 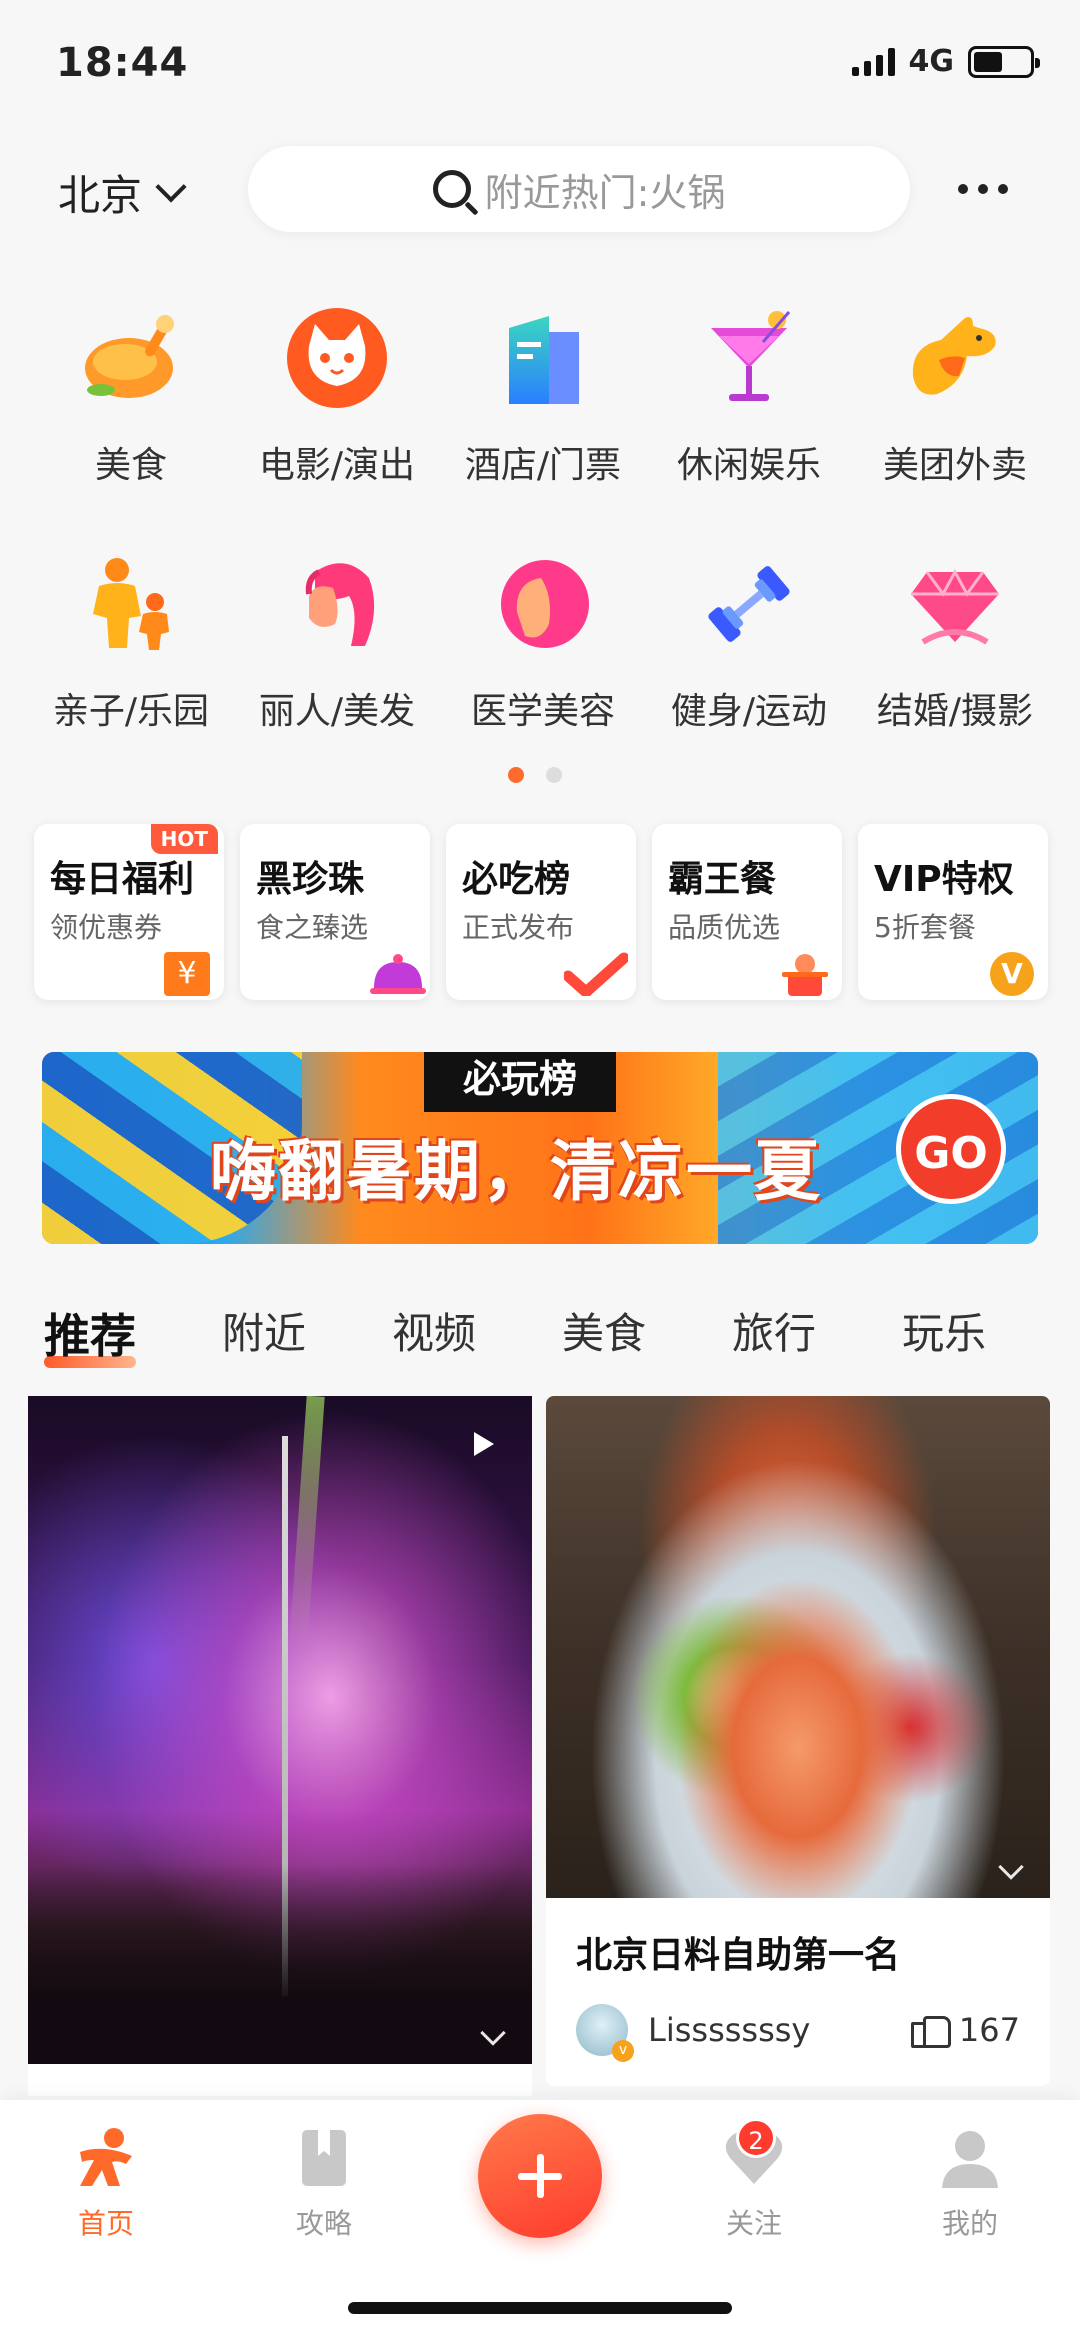 I want to click on category-label: 亲子/乐园, so click(x=131, y=711).